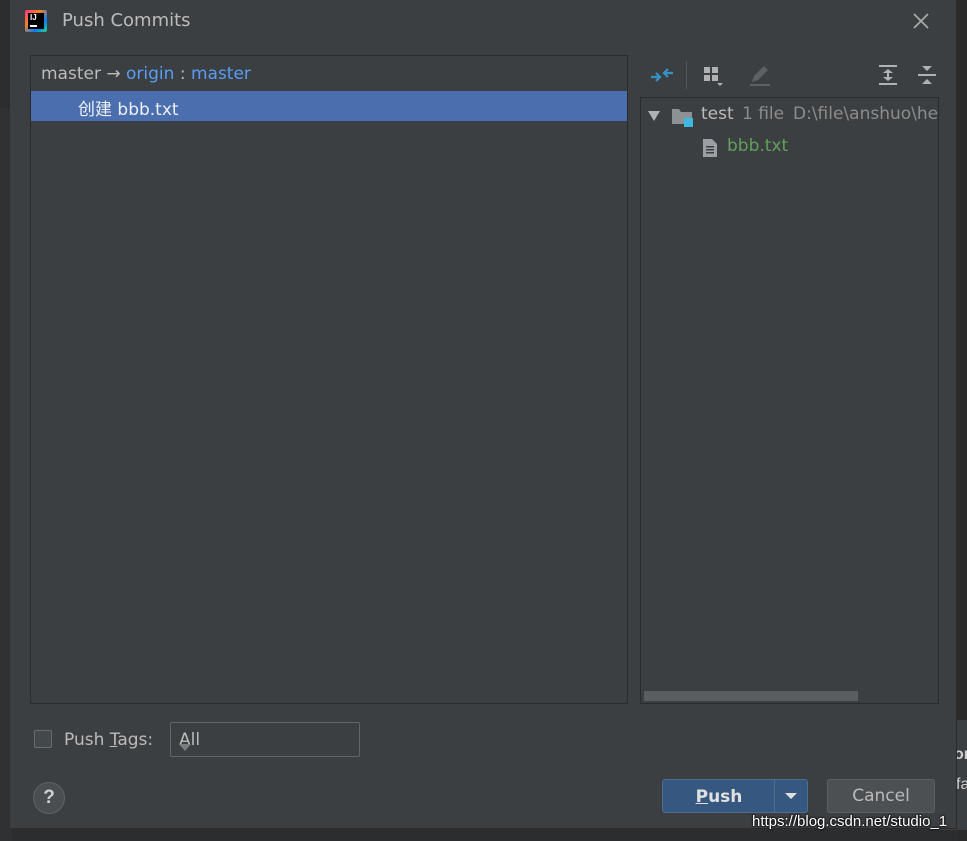 The width and height of the screenshot is (967, 841). I want to click on push-arrow: →, so click(113, 74).